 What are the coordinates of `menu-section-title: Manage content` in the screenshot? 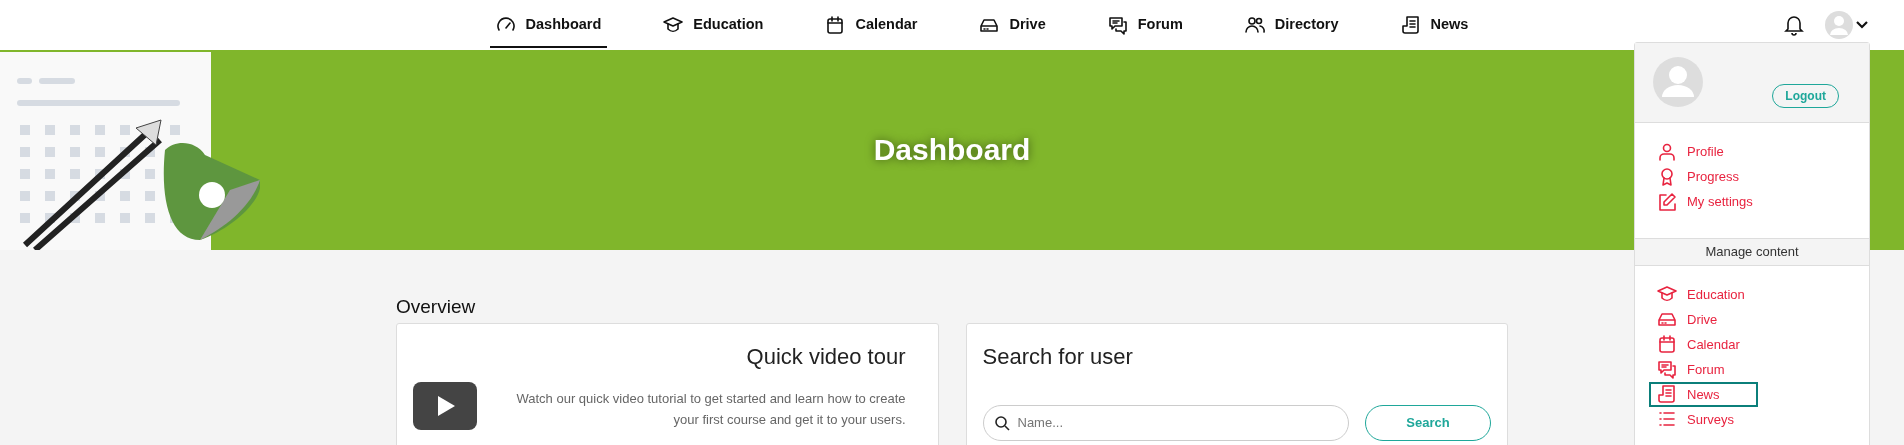 It's located at (1752, 252).